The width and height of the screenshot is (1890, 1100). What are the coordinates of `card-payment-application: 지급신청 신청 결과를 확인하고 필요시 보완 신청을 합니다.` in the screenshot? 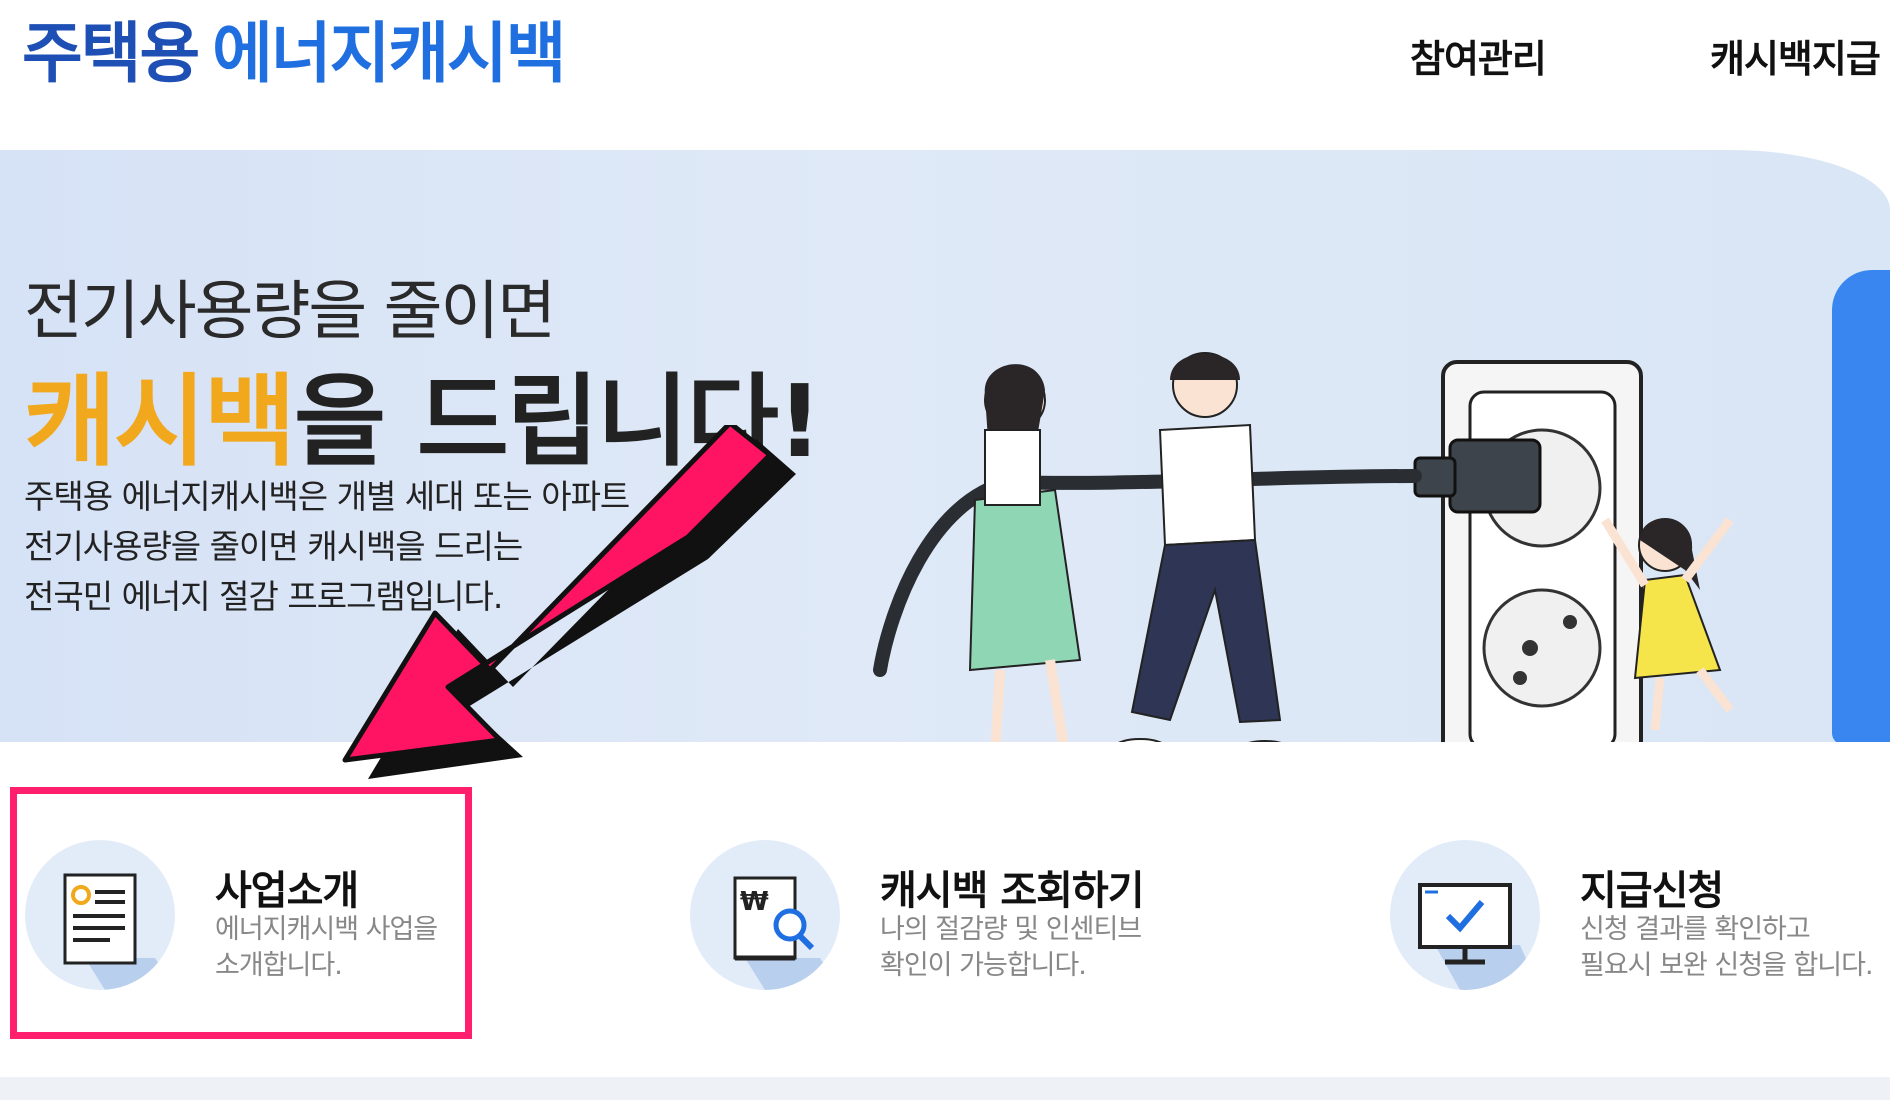 It's located at (1640, 925).